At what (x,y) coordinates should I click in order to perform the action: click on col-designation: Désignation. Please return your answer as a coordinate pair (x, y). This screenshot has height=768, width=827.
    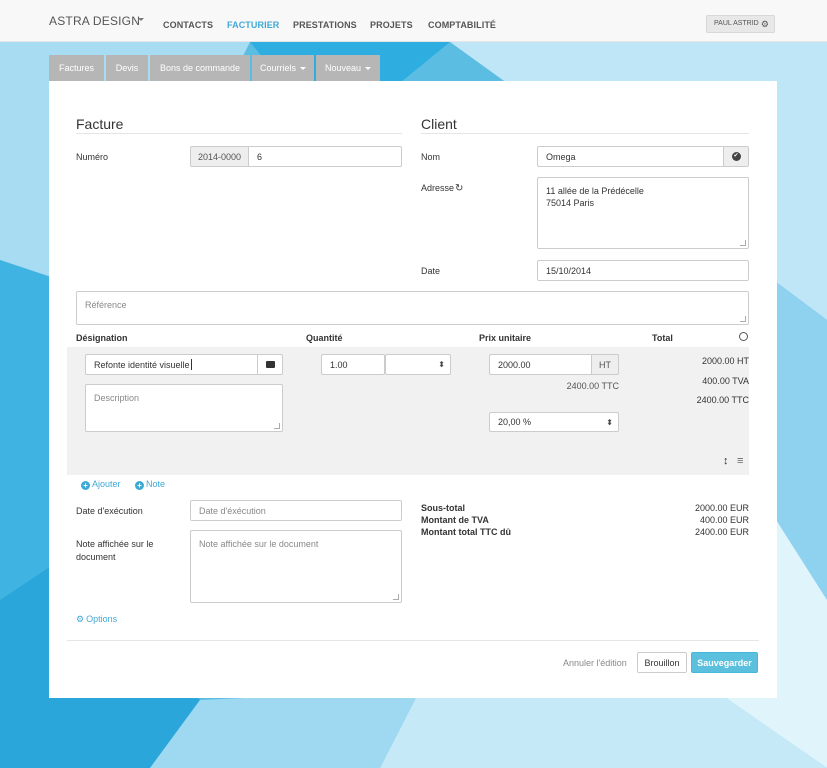
    Looking at the image, I should click on (102, 338).